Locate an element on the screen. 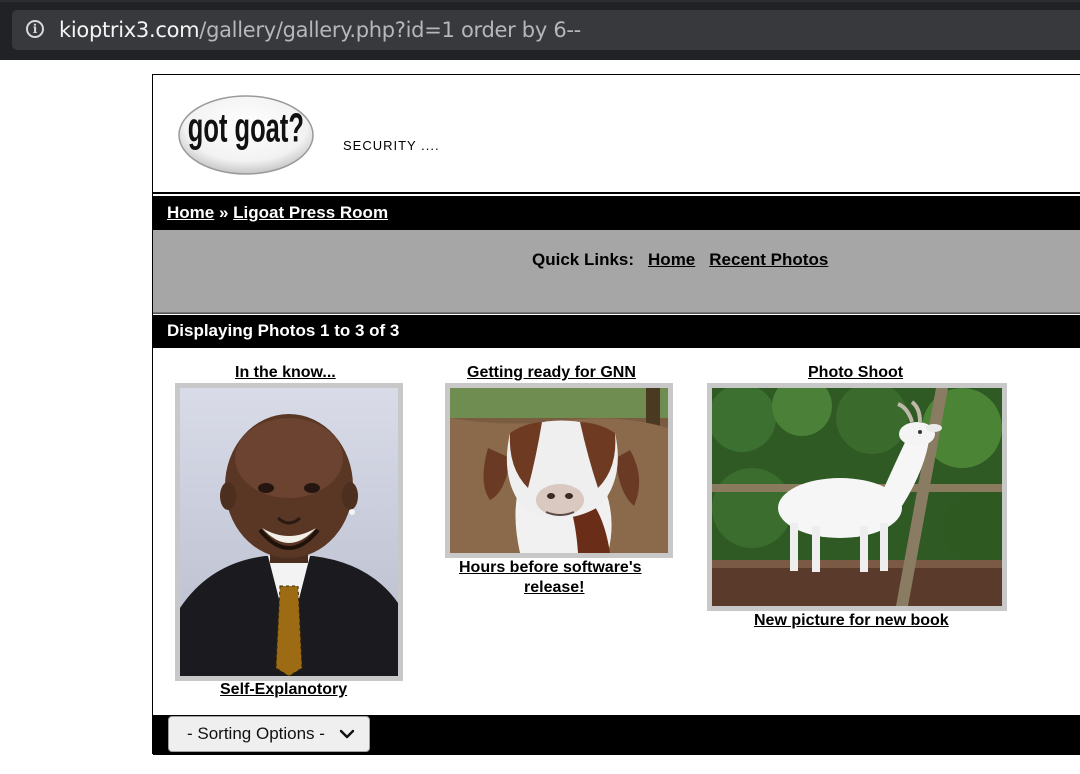 Image resolution: width=1080 pixels, height=774 pixels. quick-link-recent-photos: Recent Photos is located at coordinates (768, 259).